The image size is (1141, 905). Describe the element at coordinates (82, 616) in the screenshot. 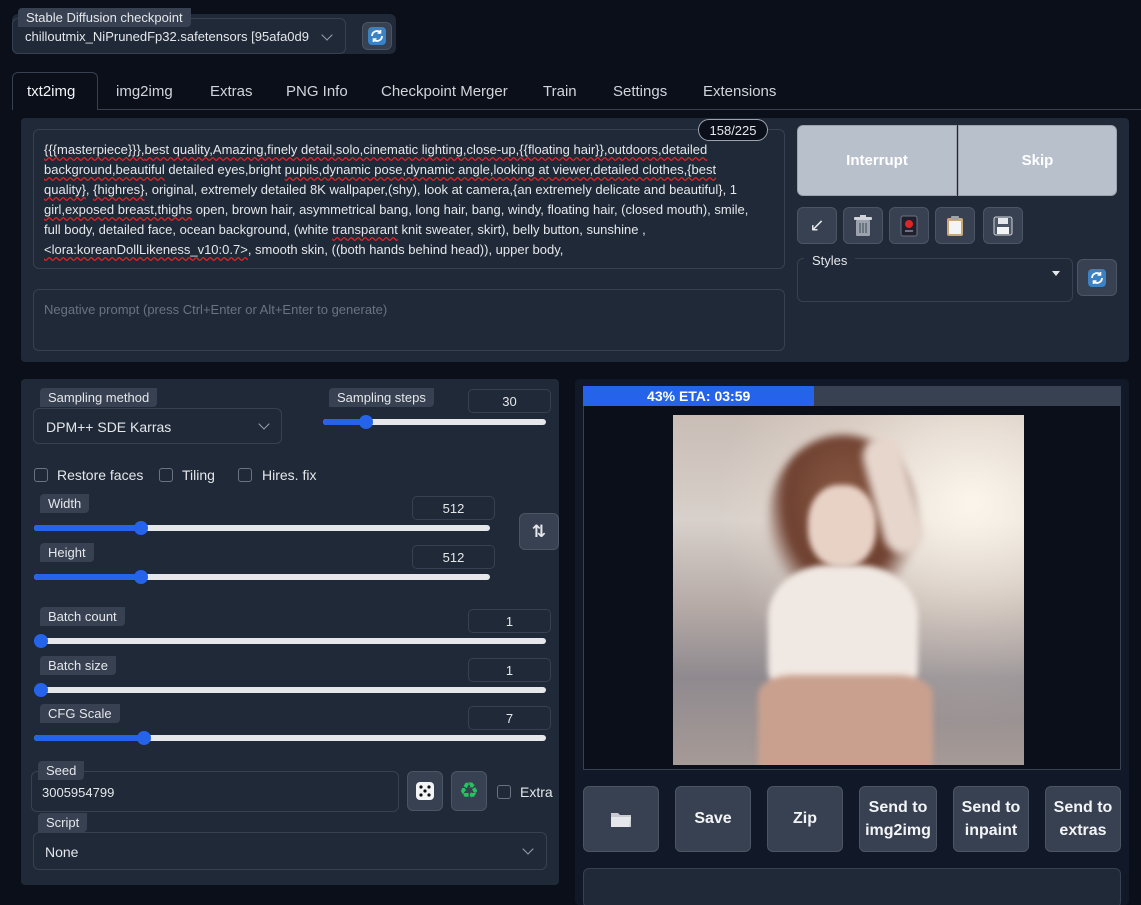

I see `batch-count-label: Batch count` at that location.